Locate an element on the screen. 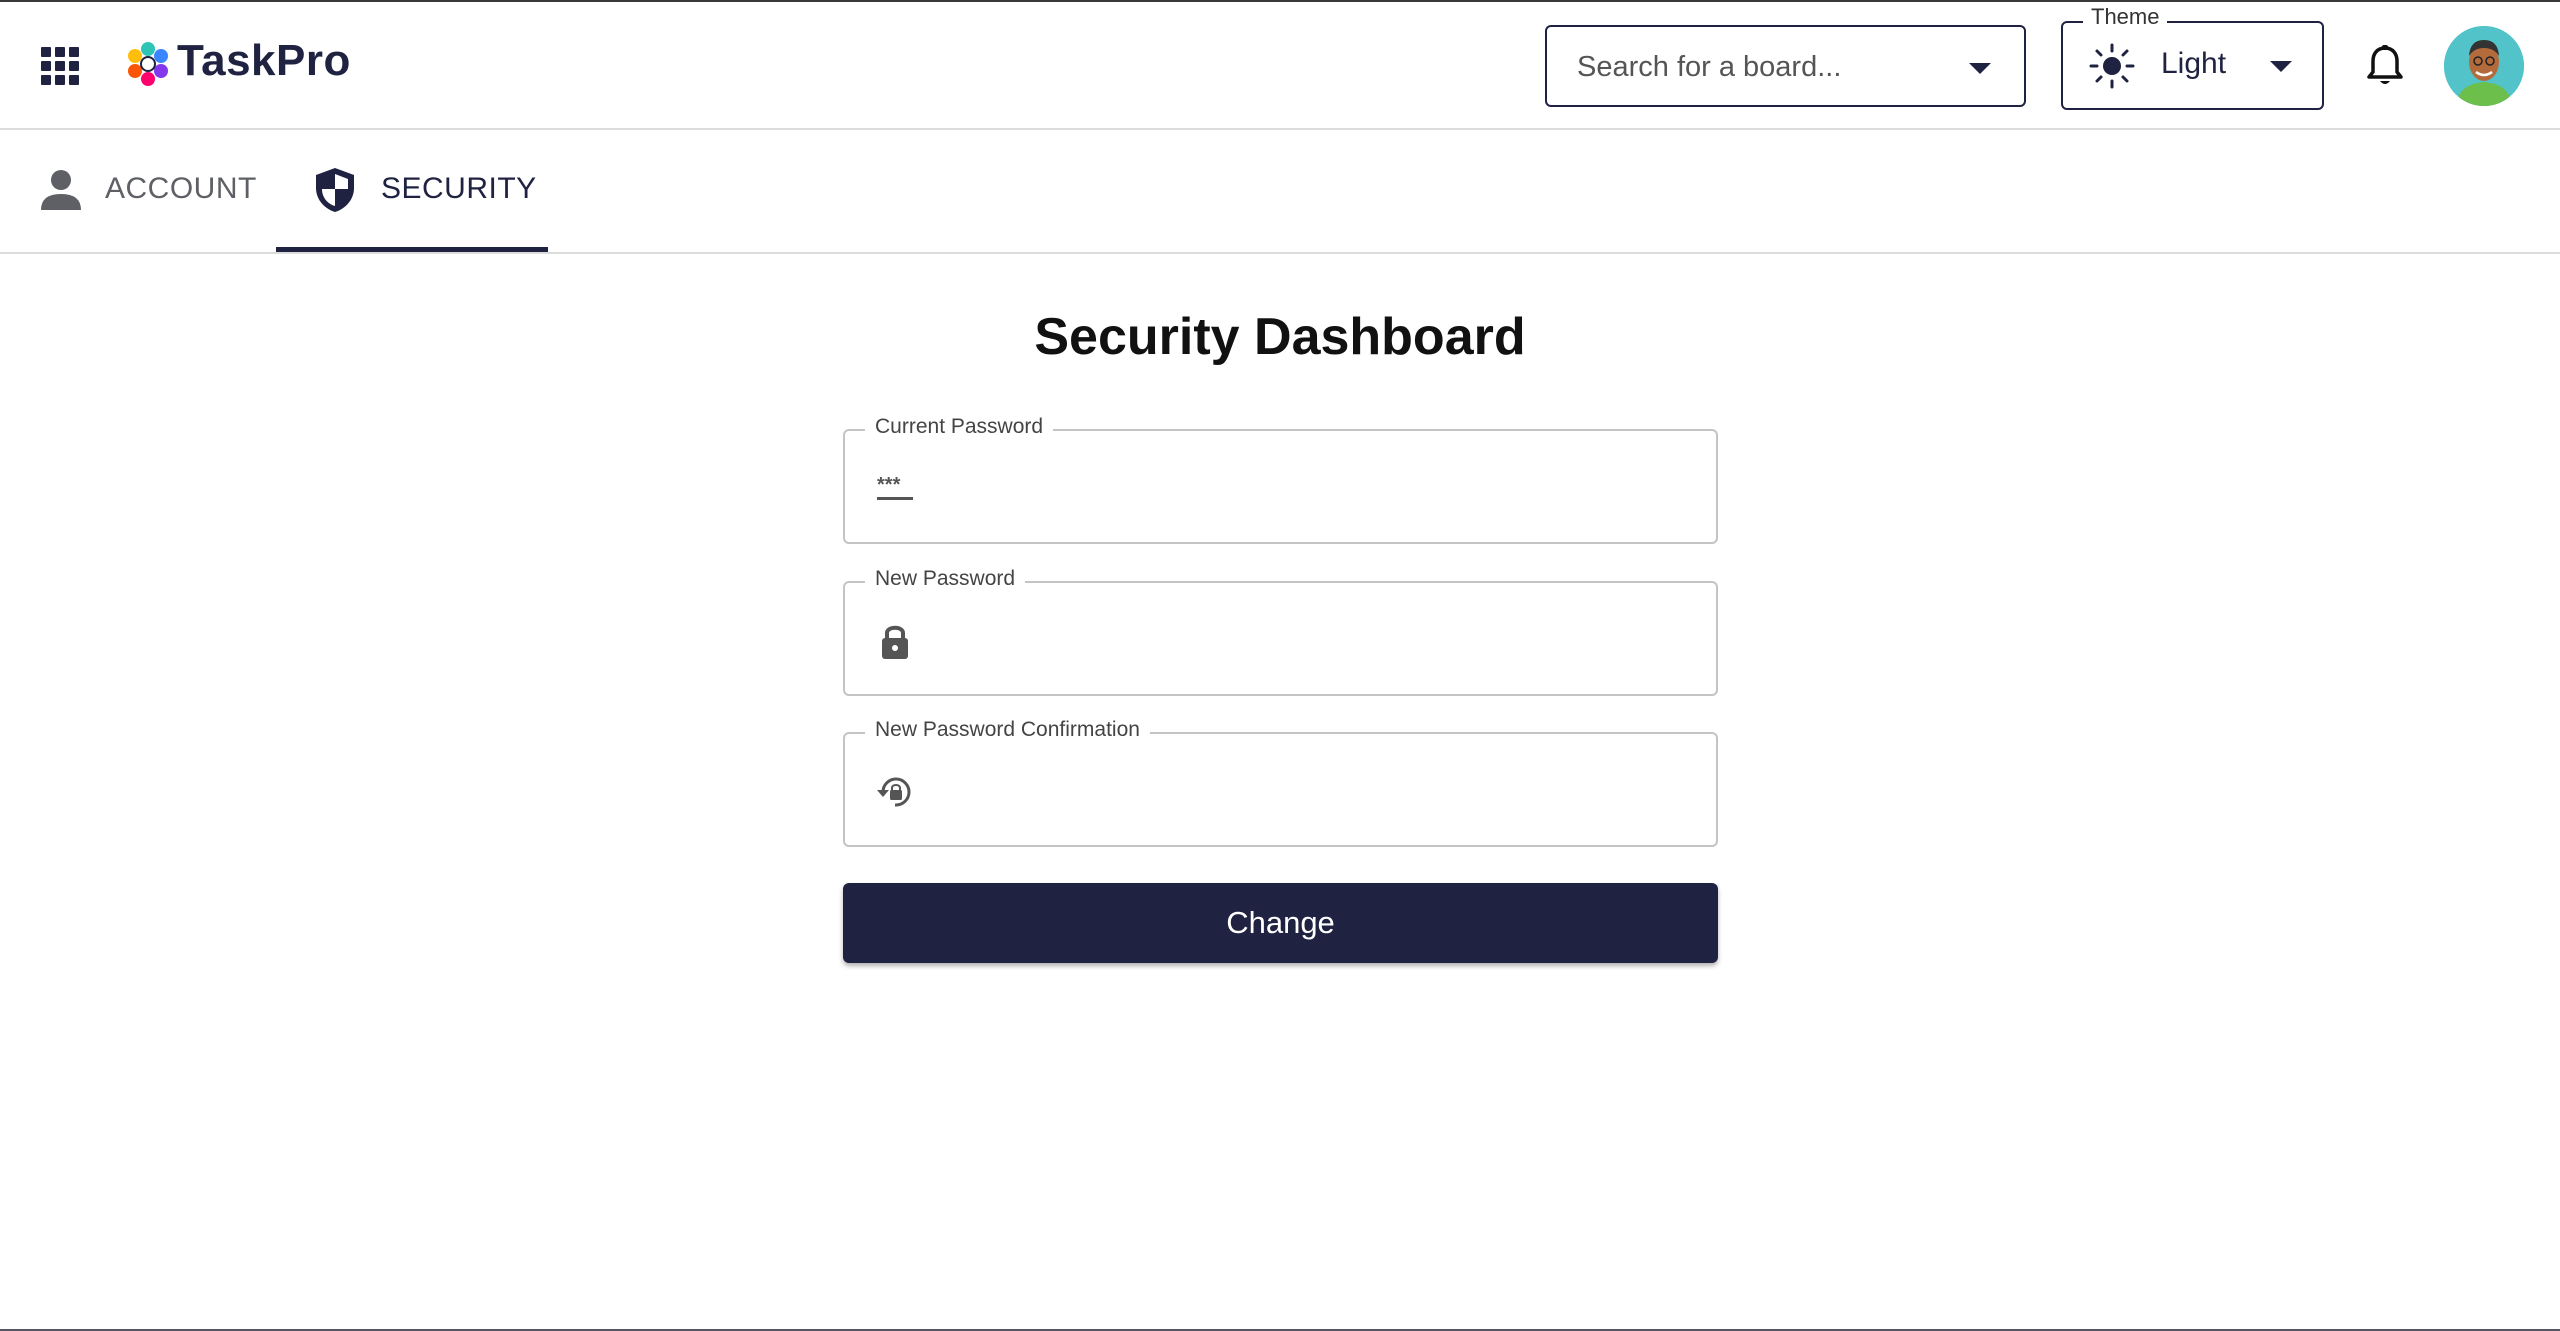  current-password-label: Current Password is located at coordinates (959, 427).